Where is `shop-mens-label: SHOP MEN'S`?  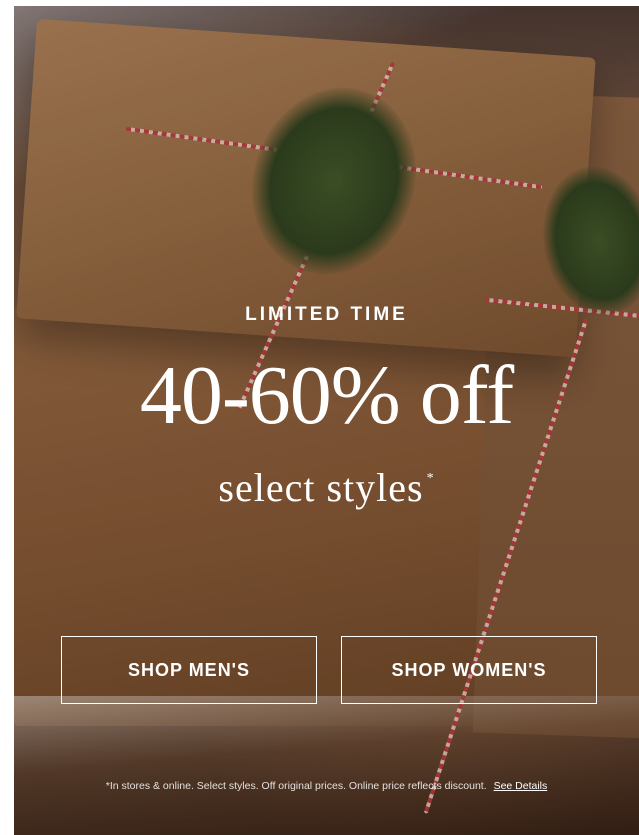
shop-mens-label: SHOP MEN'S is located at coordinates (189, 669).